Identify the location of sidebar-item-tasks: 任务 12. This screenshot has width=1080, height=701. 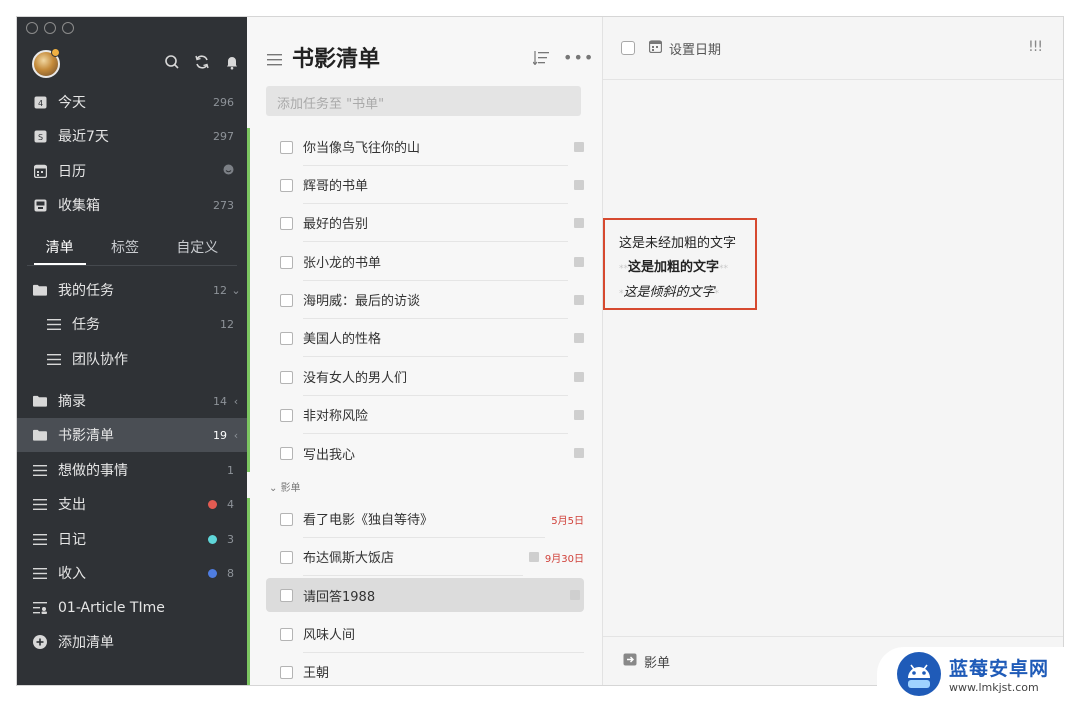
(132, 324).